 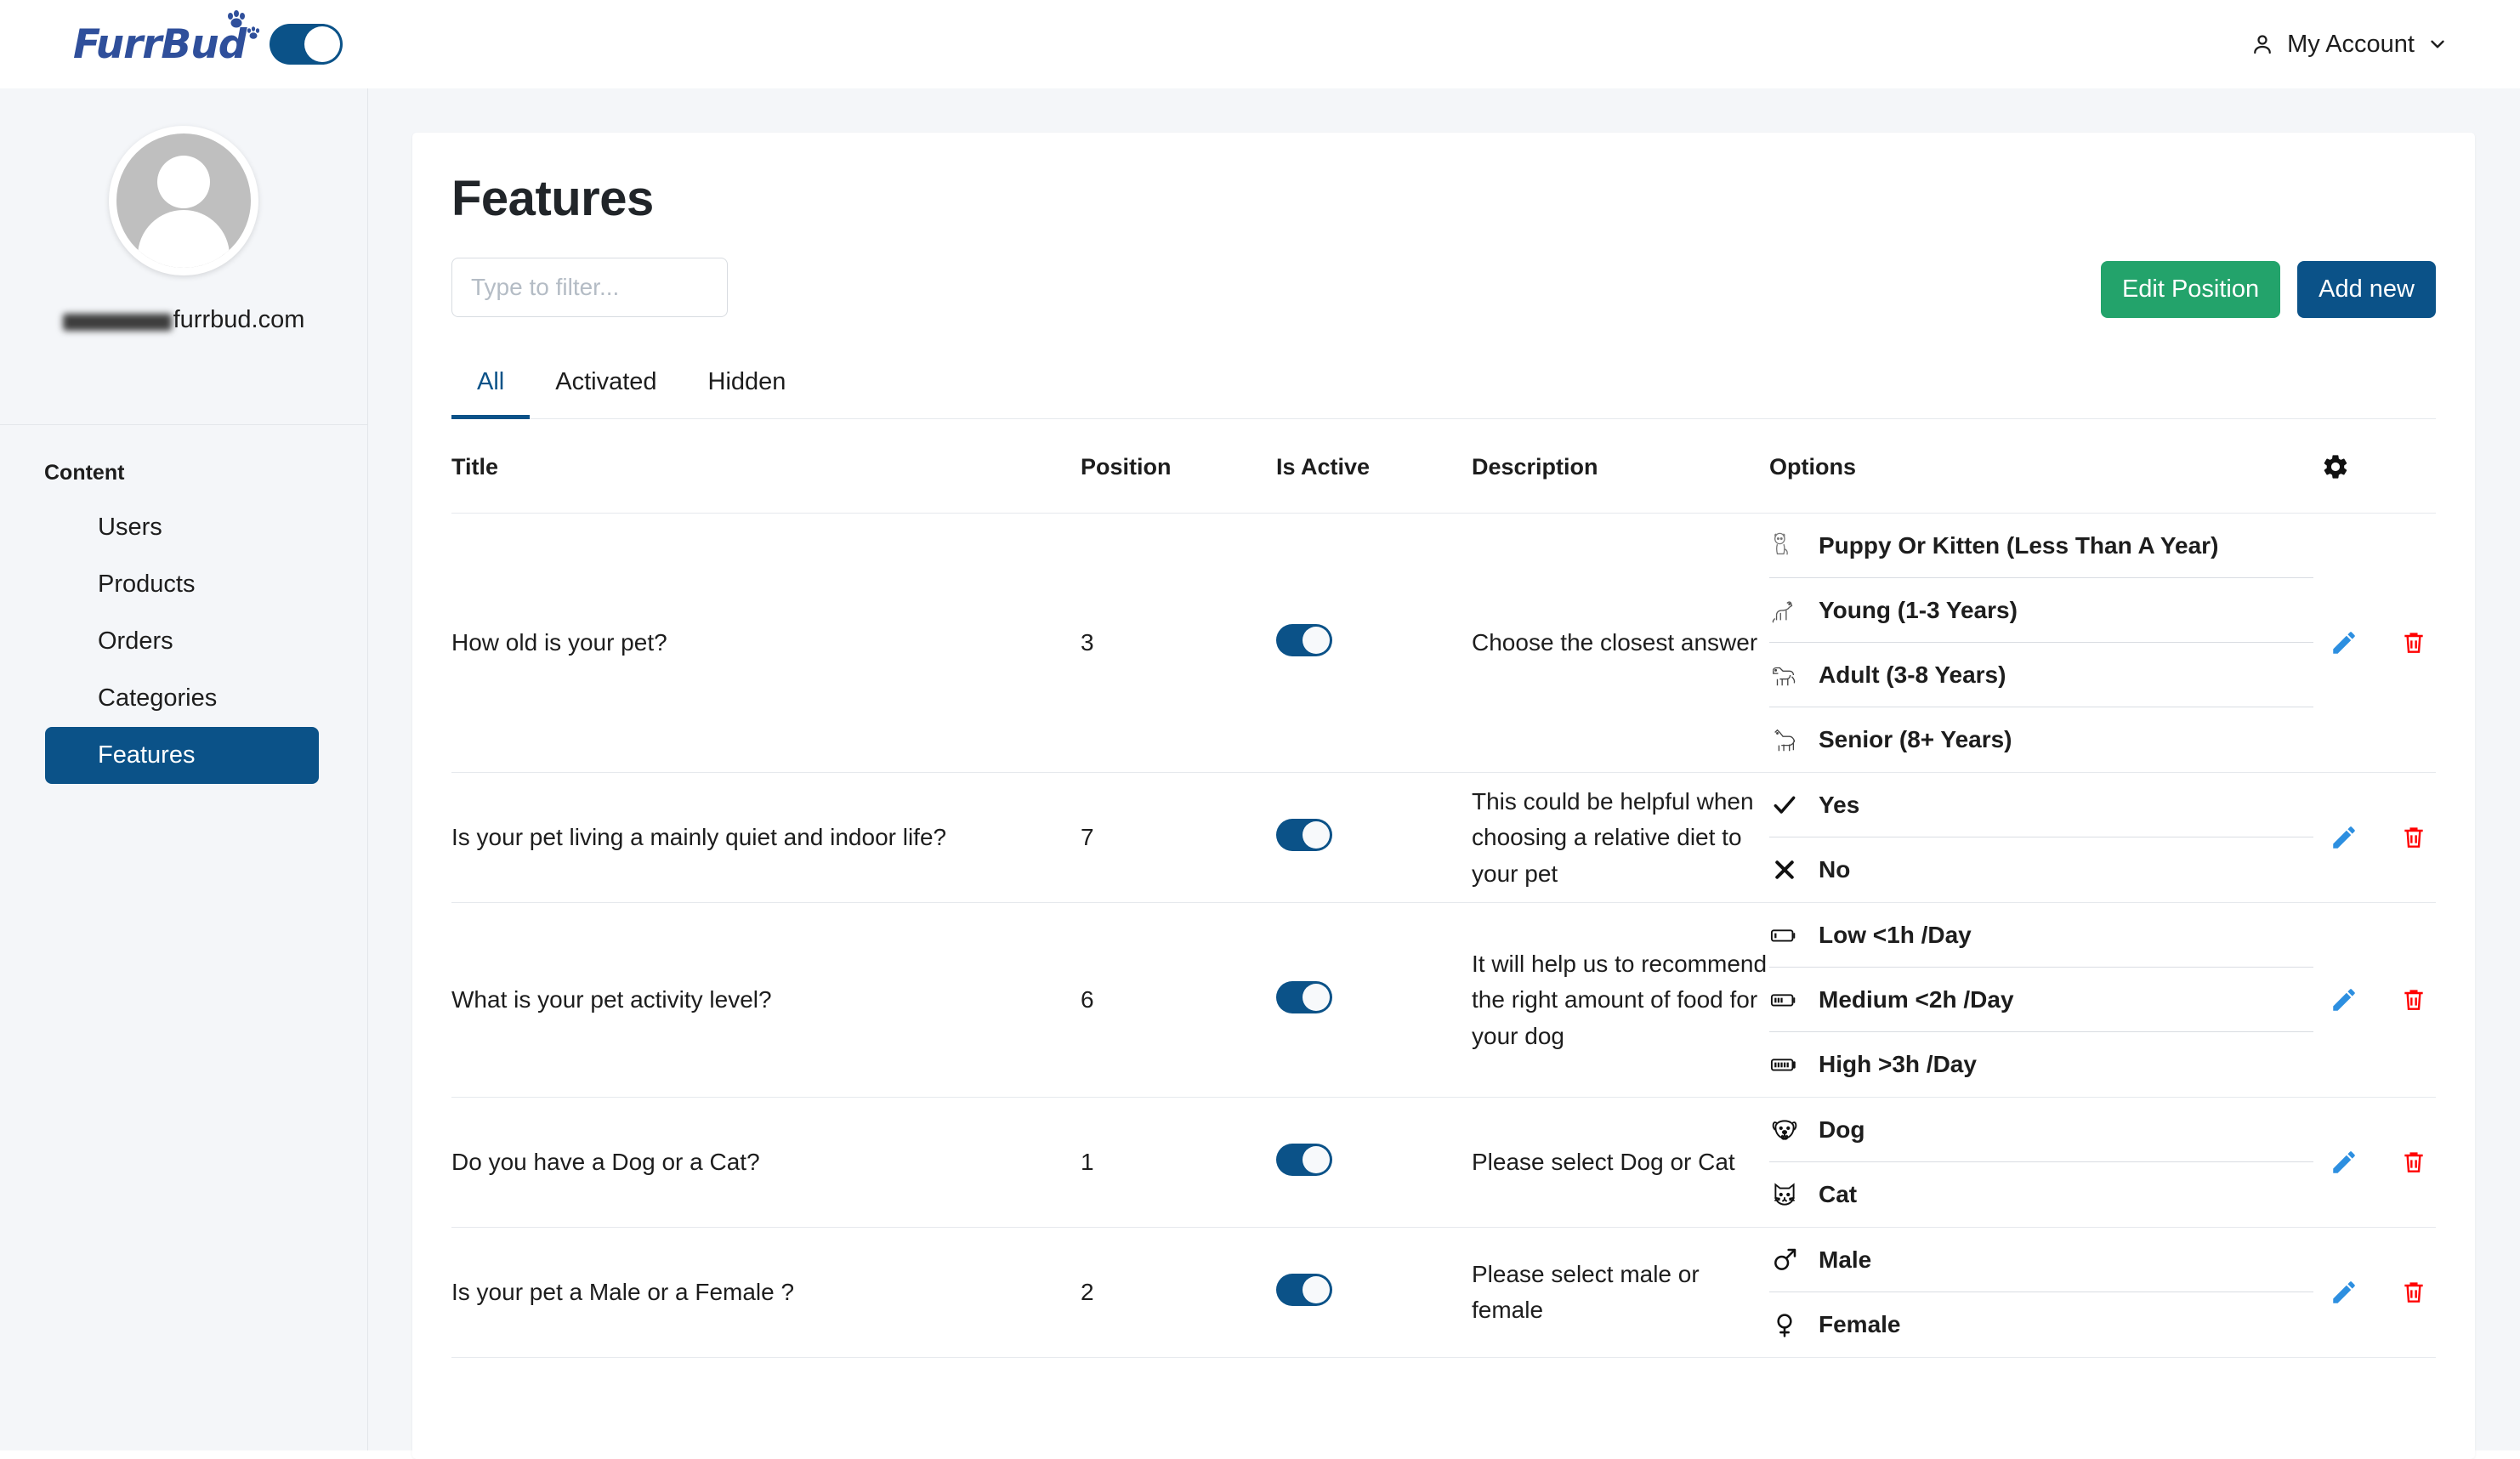 I want to click on account-label: My Account, so click(x=2351, y=44).